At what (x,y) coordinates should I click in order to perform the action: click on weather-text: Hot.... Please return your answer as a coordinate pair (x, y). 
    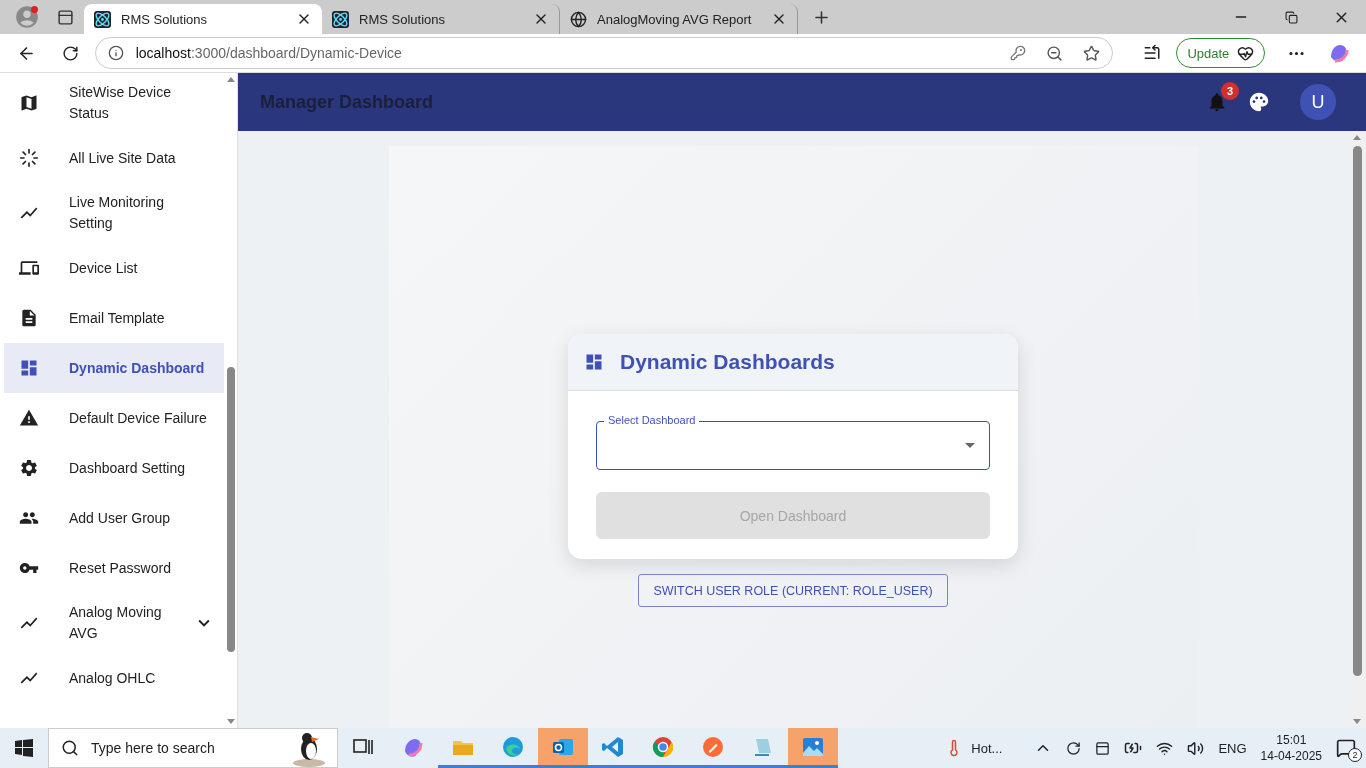
    Looking at the image, I should click on (987, 748).